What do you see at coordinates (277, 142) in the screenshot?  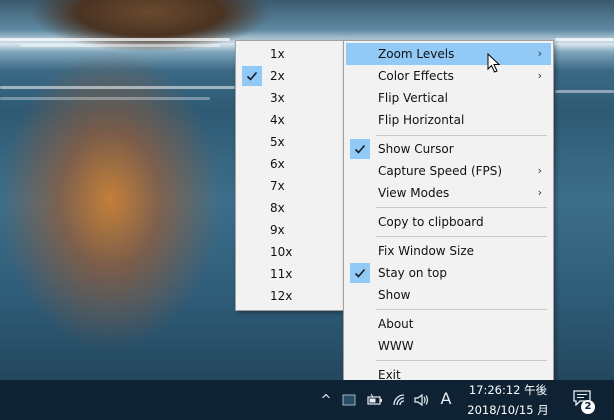 I see `zoom-level-label: 5x` at bounding box center [277, 142].